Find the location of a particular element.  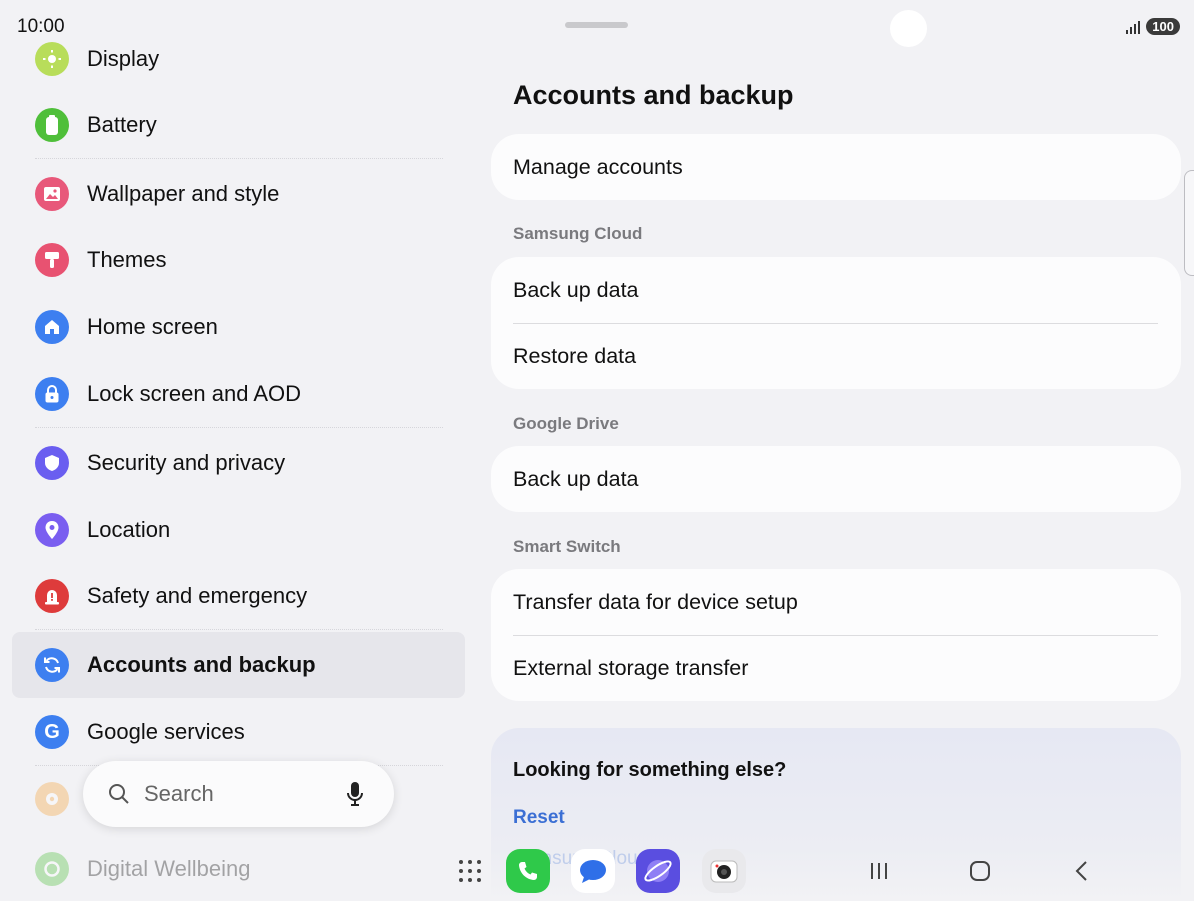

battery-badge: 100 is located at coordinates (1163, 26).